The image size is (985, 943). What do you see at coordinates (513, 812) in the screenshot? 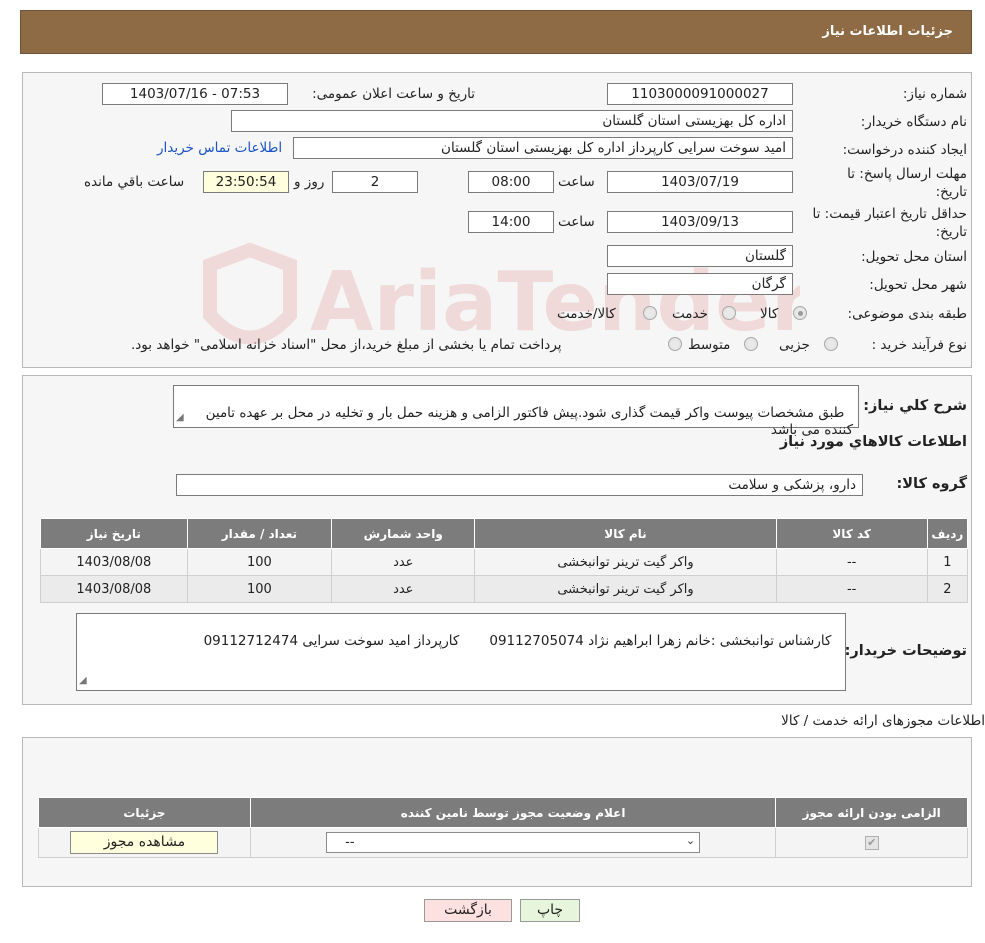
I see `col-permit-status: اعلام وضعیت مجوز توسط نامین کننده` at bounding box center [513, 812].